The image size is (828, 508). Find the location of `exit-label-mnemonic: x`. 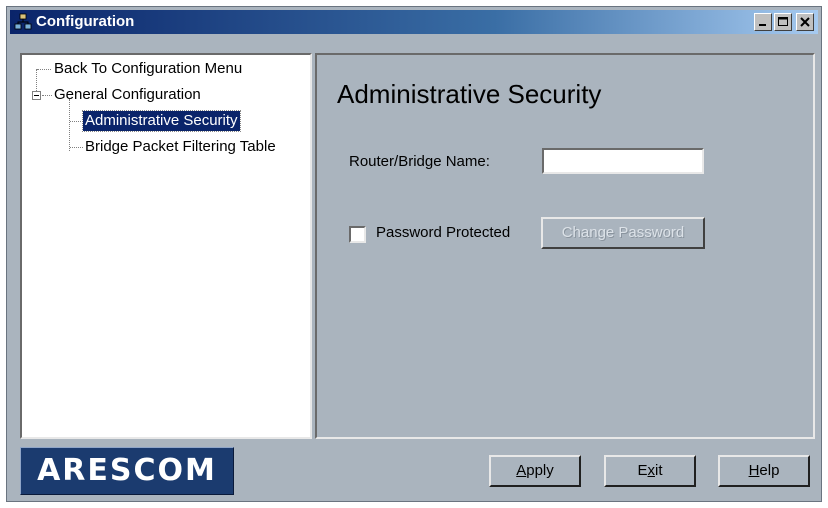

exit-label-mnemonic: x is located at coordinates (651, 470).